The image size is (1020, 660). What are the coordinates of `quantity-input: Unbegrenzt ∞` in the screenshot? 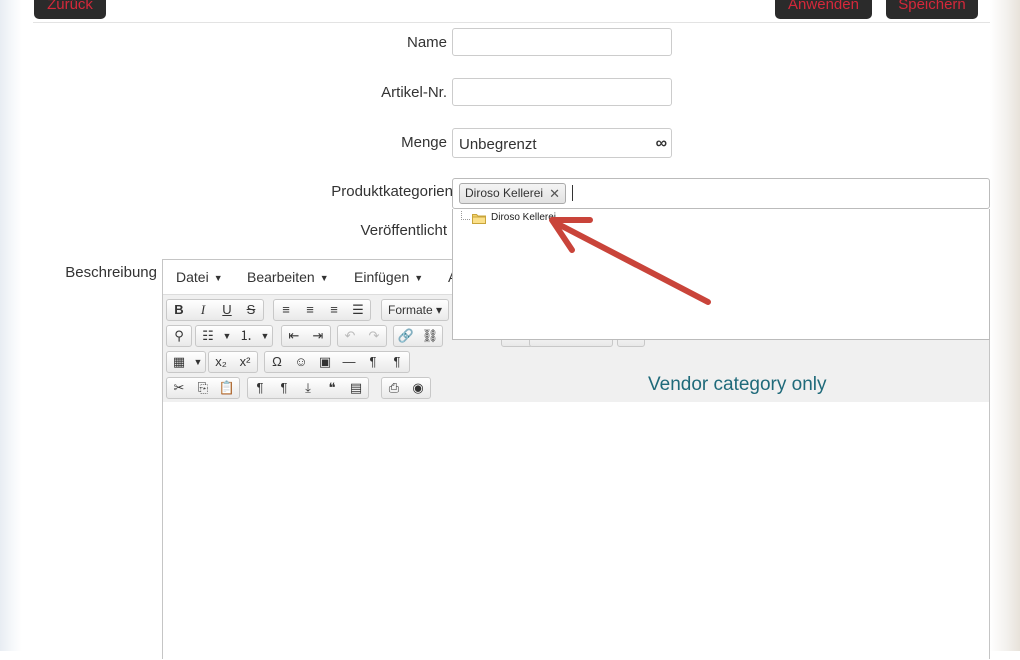 It's located at (562, 143).